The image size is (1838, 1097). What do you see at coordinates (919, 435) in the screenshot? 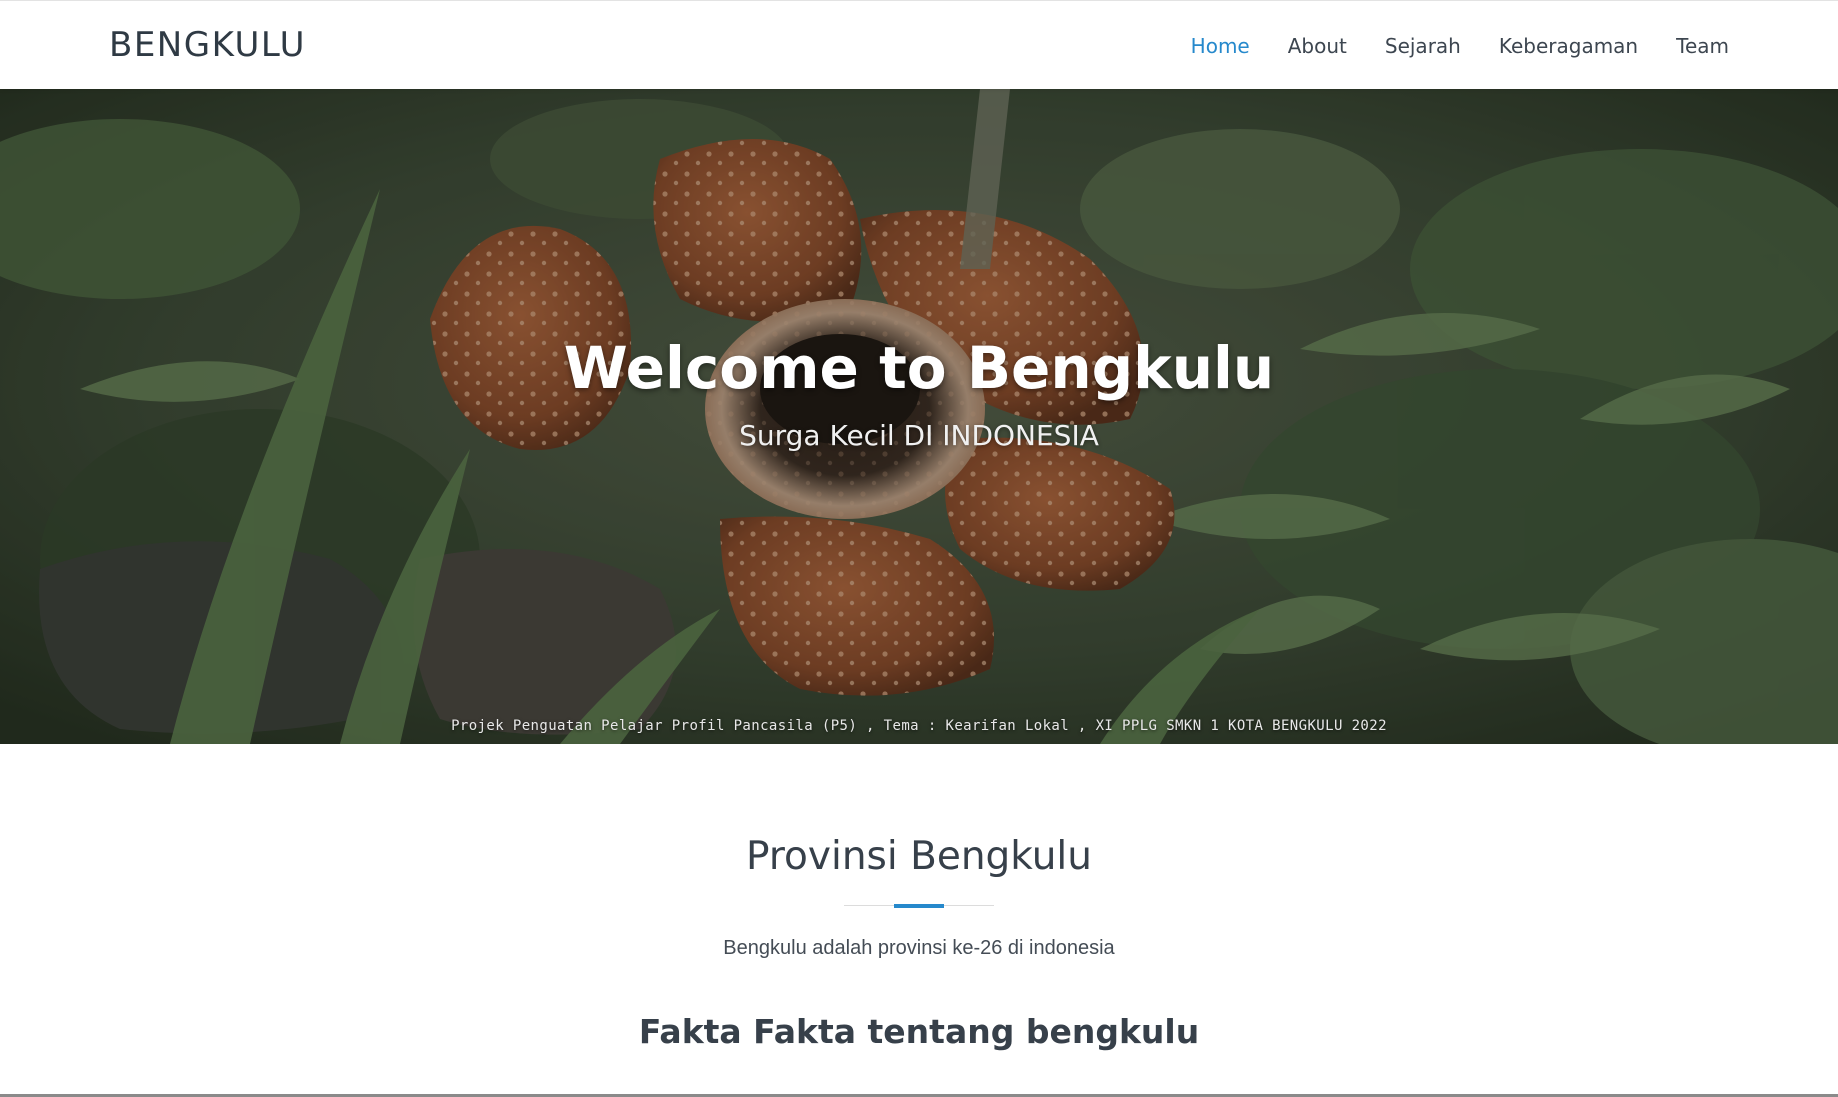
I see `hero-subtitle: Surga Kecil DI INDONESIA` at bounding box center [919, 435].